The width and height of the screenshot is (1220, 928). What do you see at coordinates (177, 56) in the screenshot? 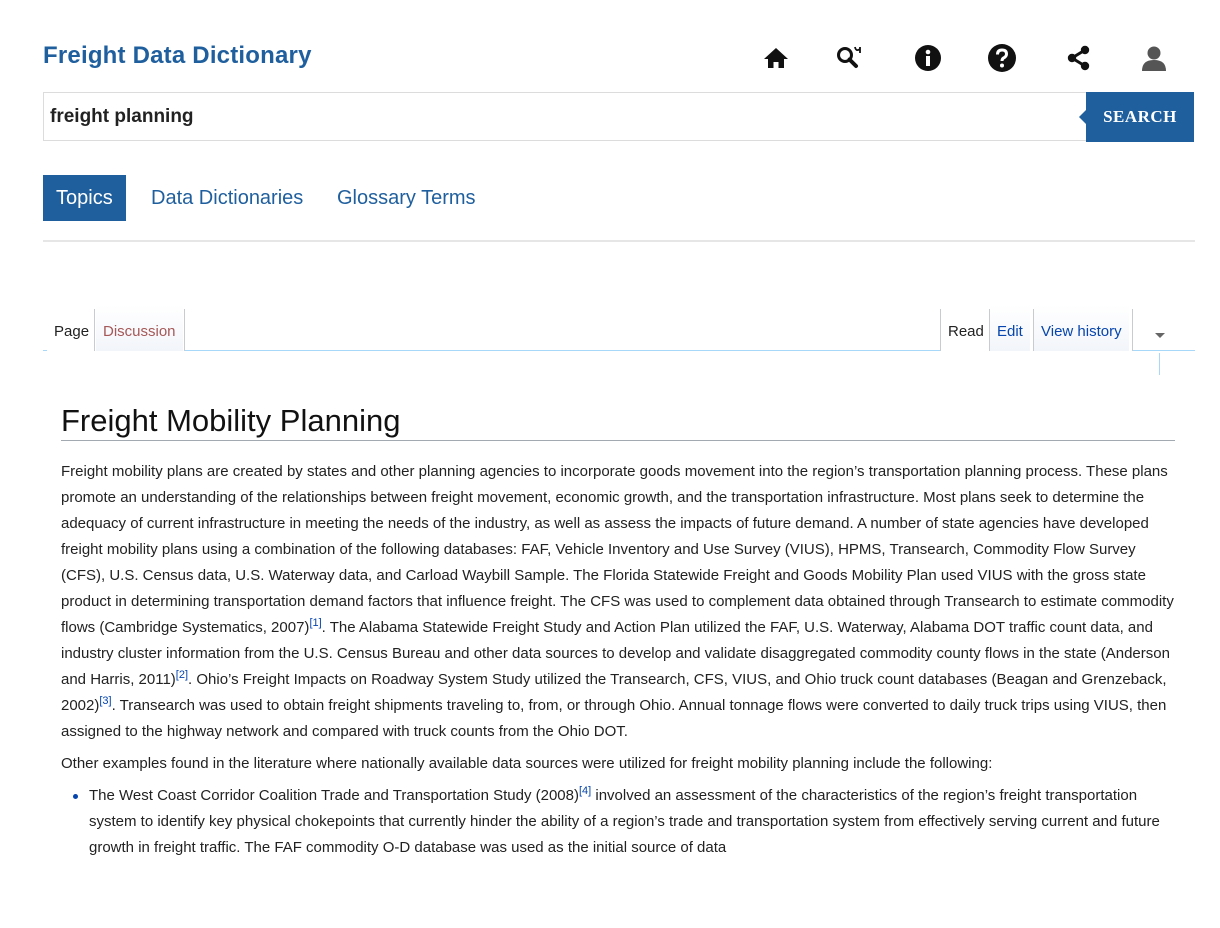
I see `app-title: Freight Data Dictionary` at bounding box center [177, 56].